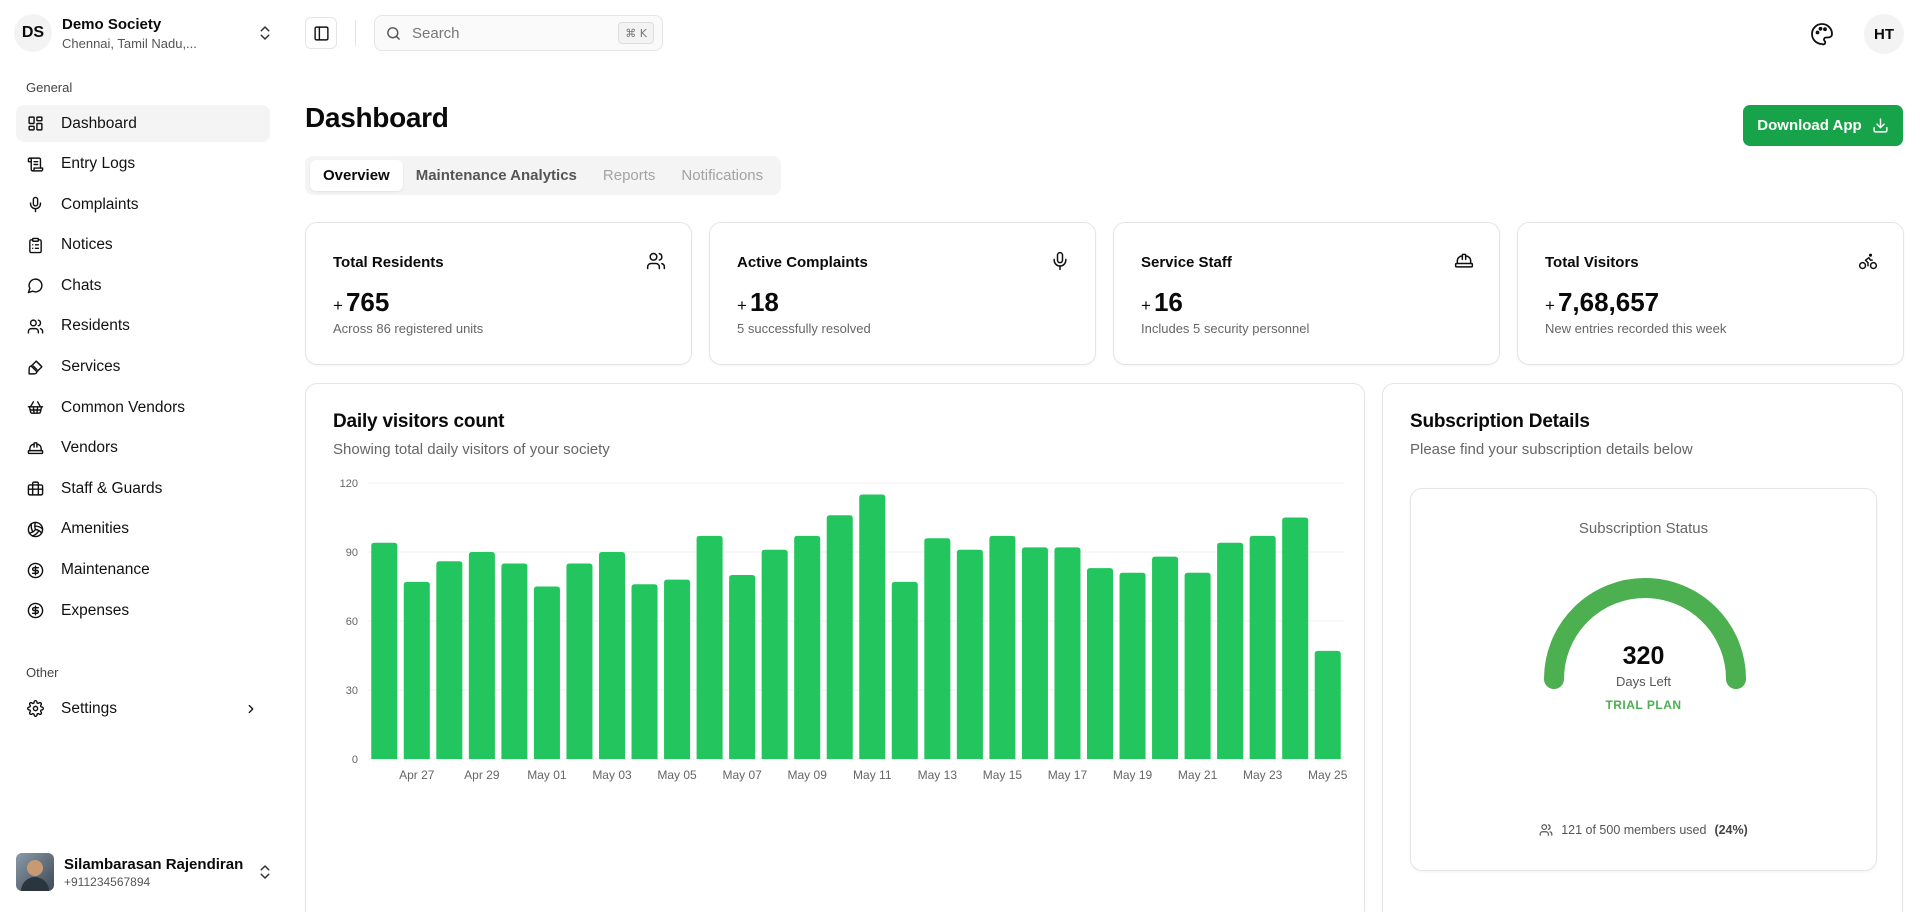 The width and height of the screenshot is (1920, 912). I want to click on mic-icon, so click(1060, 261).